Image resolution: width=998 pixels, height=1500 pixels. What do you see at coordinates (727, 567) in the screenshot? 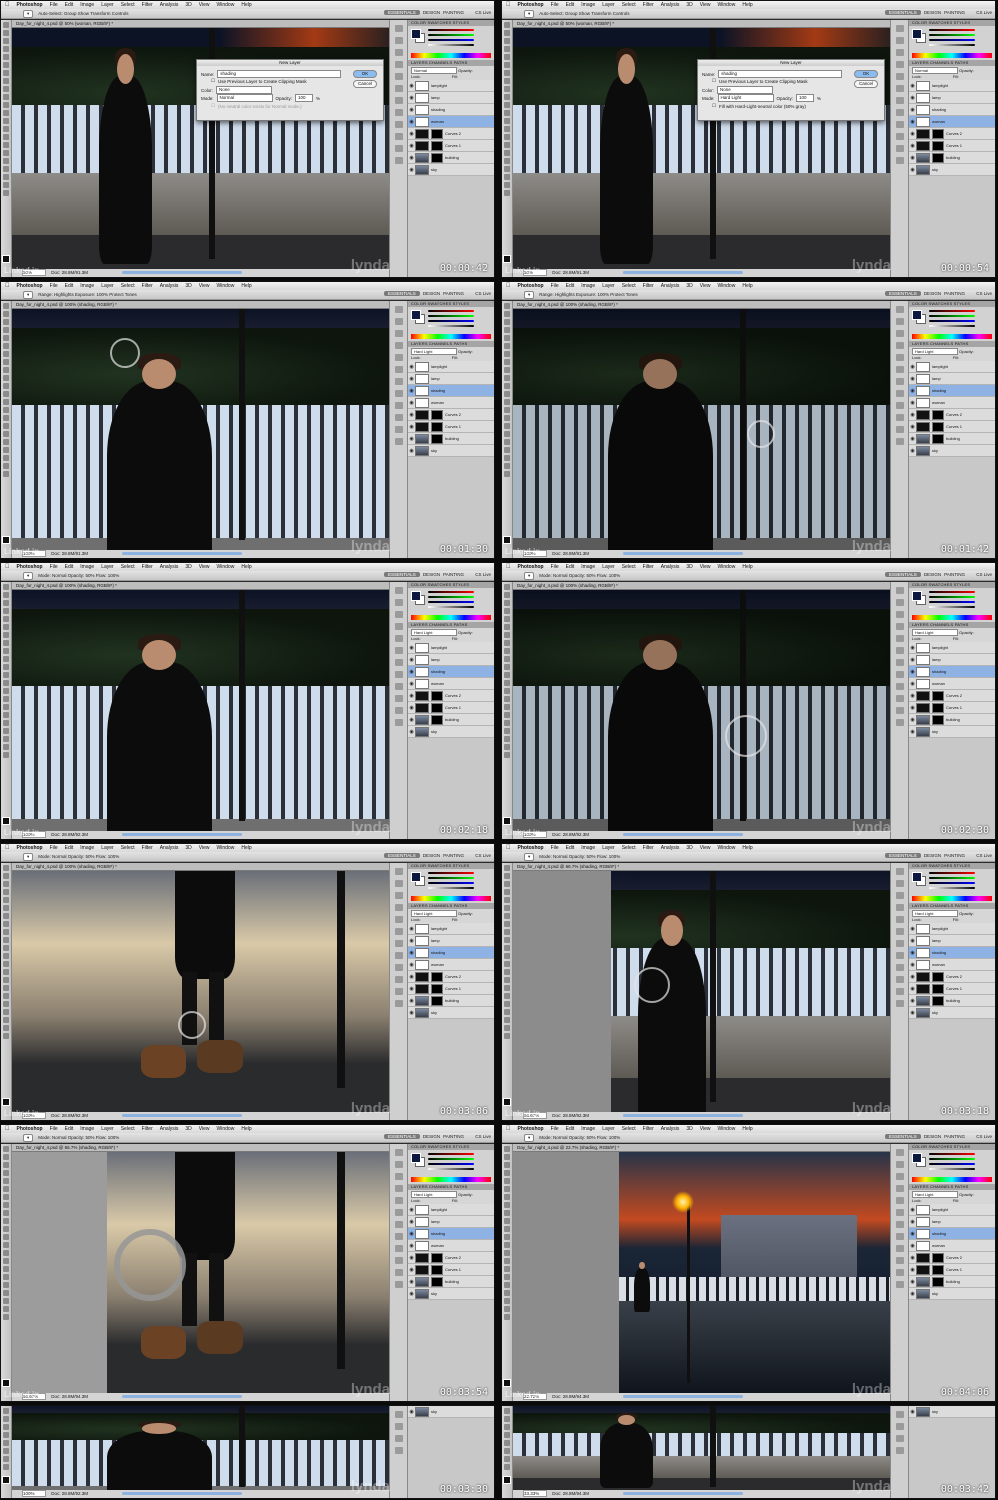
I see `menu-item: Window` at bounding box center [727, 567].